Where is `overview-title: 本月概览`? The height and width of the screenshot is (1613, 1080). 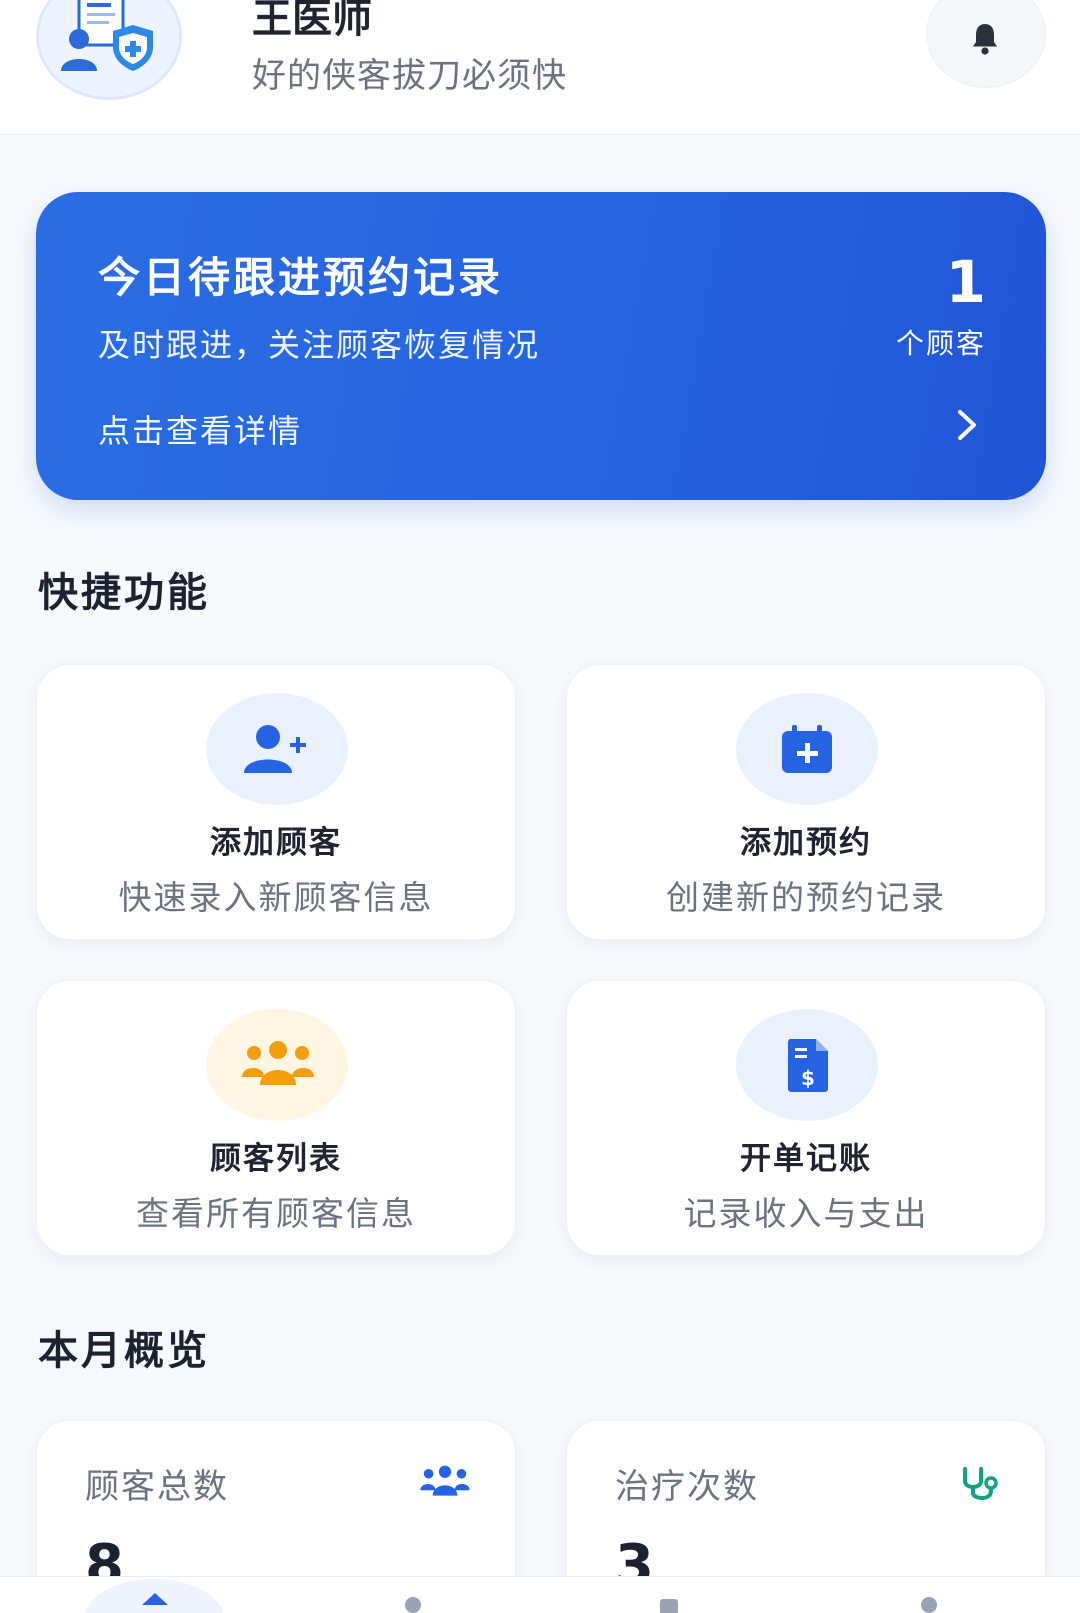 overview-title: 本月概览 is located at coordinates (124, 1351).